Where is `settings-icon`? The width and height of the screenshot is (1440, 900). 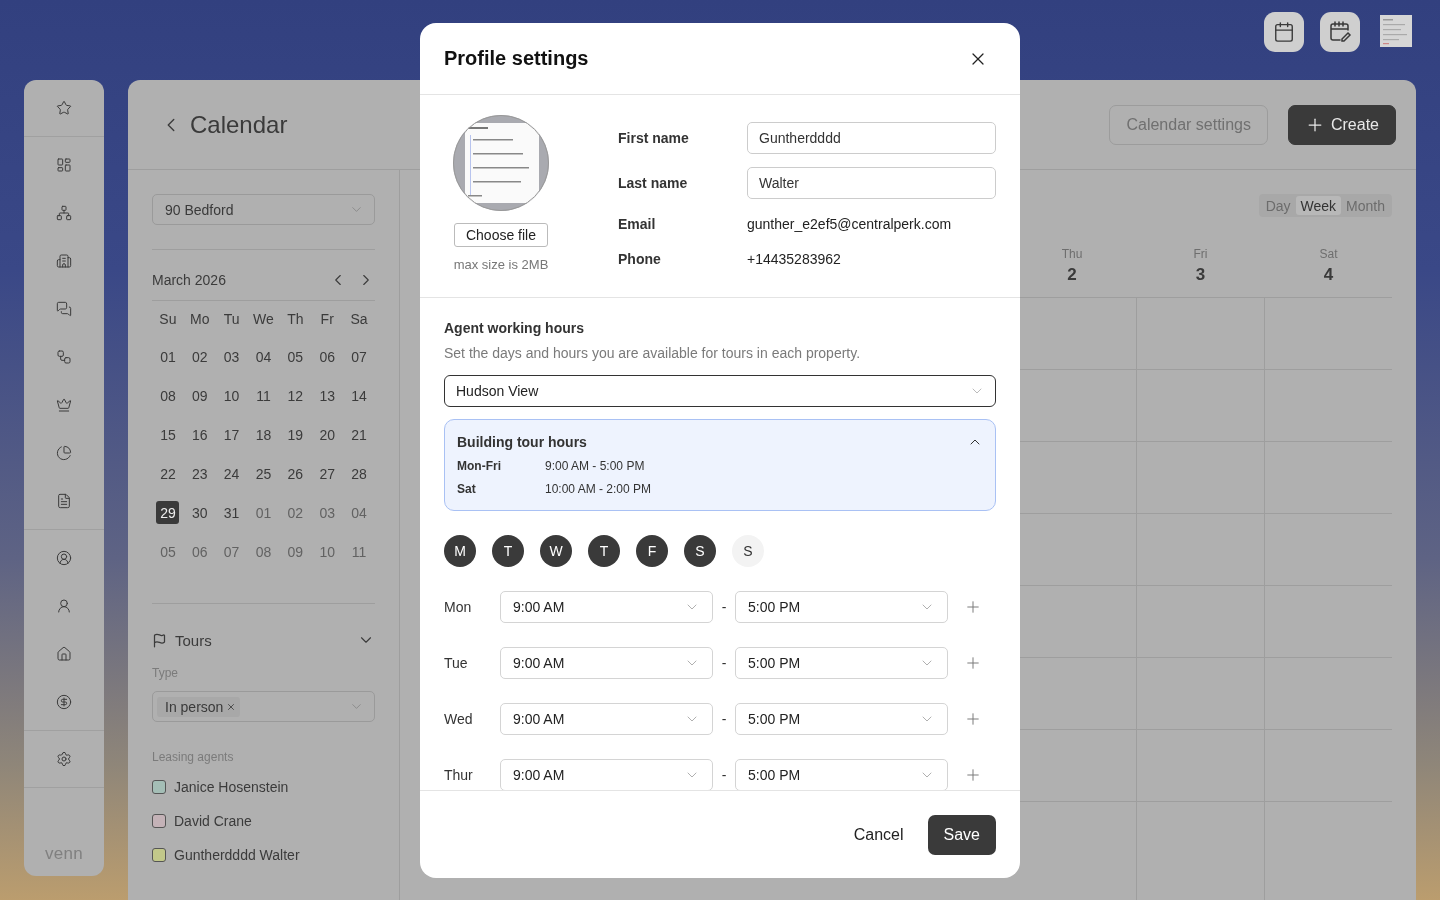 settings-icon is located at coordinates (64, 759).